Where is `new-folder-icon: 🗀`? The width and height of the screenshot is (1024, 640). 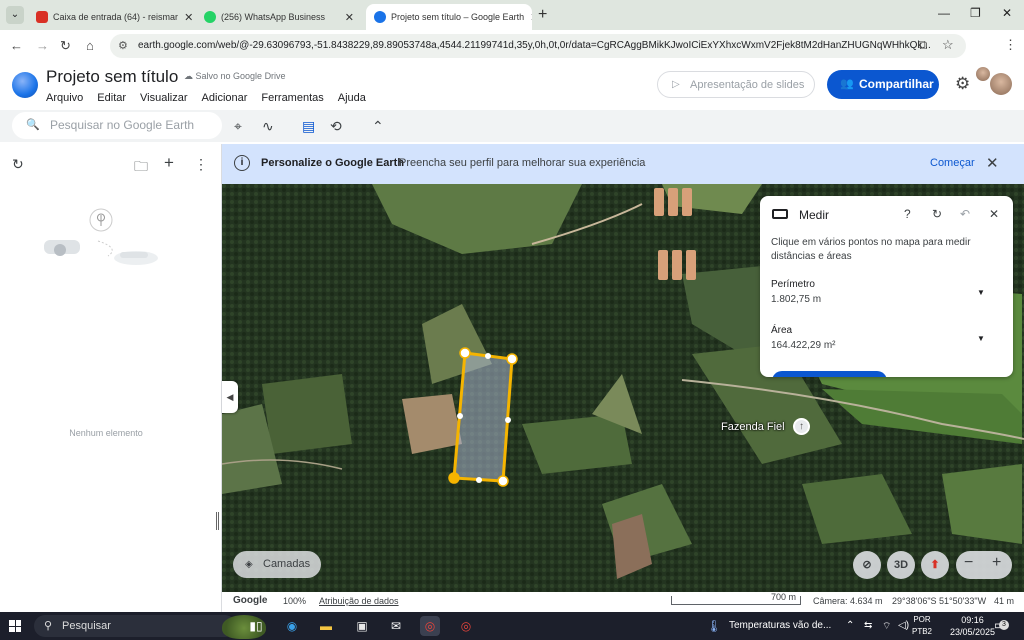
new-folder-icon: 🗀 is located at coordinates (141, 168).